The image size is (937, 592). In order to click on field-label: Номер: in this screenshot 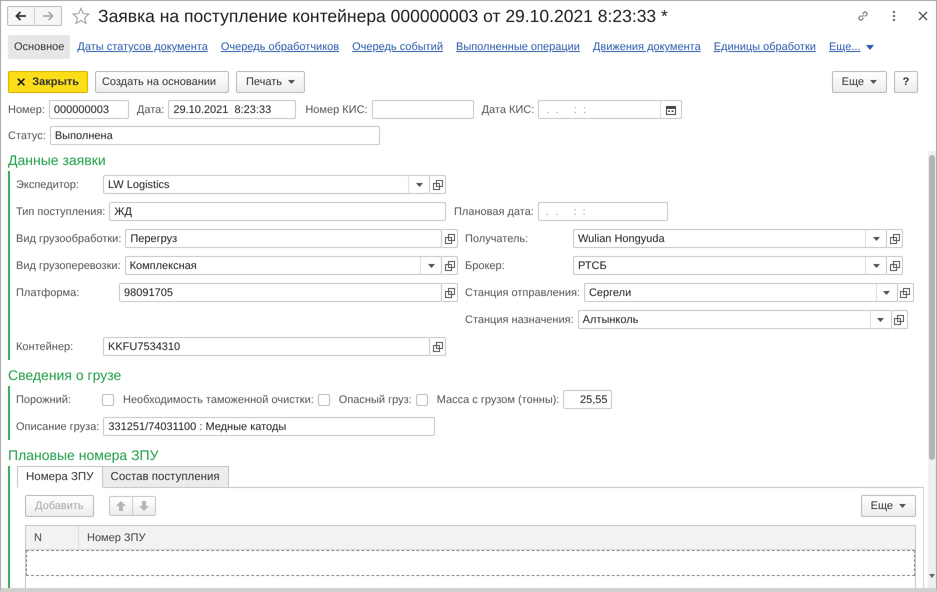, I will do `click(27, 110)`.